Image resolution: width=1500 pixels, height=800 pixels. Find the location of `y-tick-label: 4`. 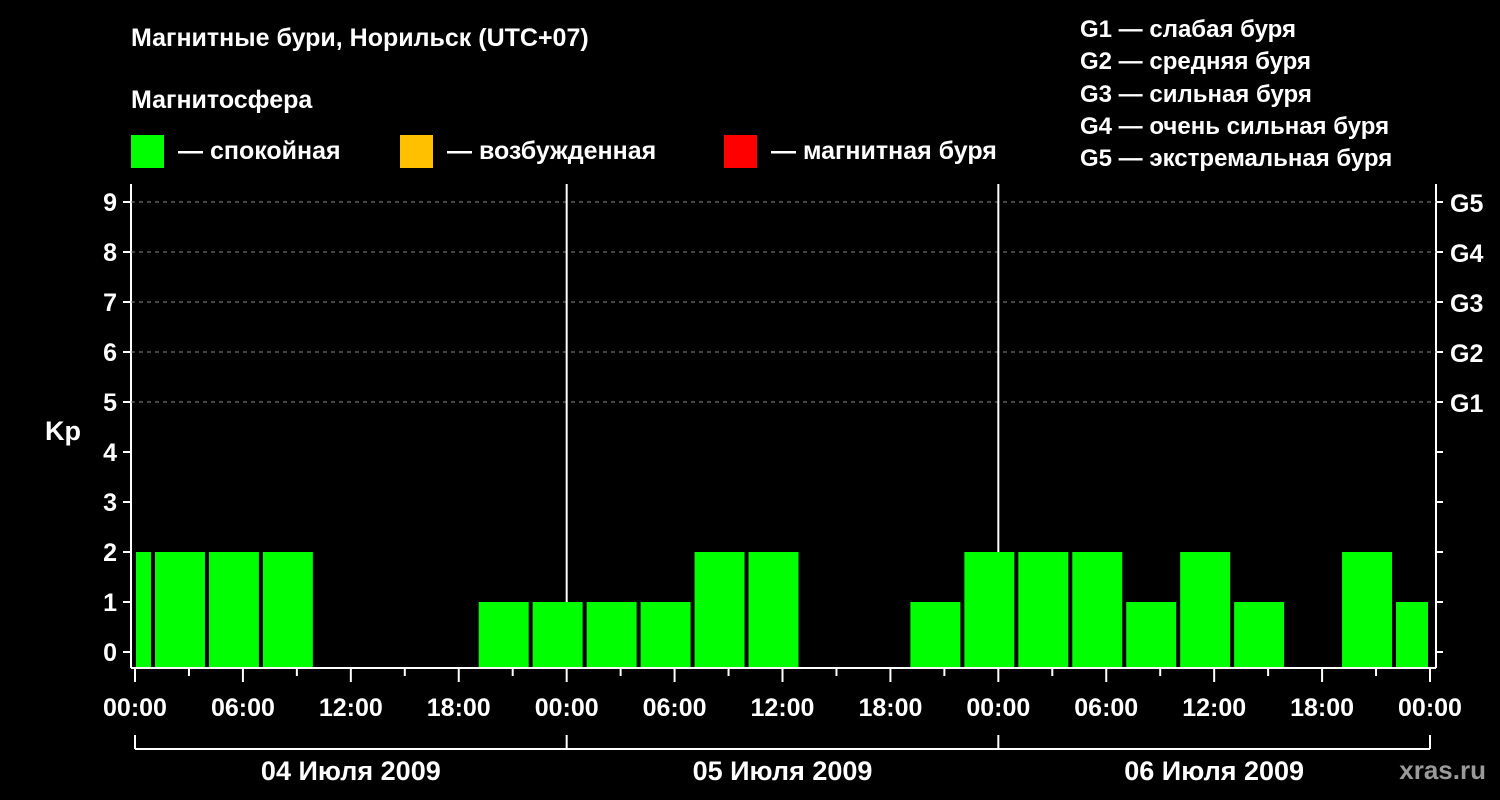

y-tick-label: 4 is located at coordinates (110, 453).